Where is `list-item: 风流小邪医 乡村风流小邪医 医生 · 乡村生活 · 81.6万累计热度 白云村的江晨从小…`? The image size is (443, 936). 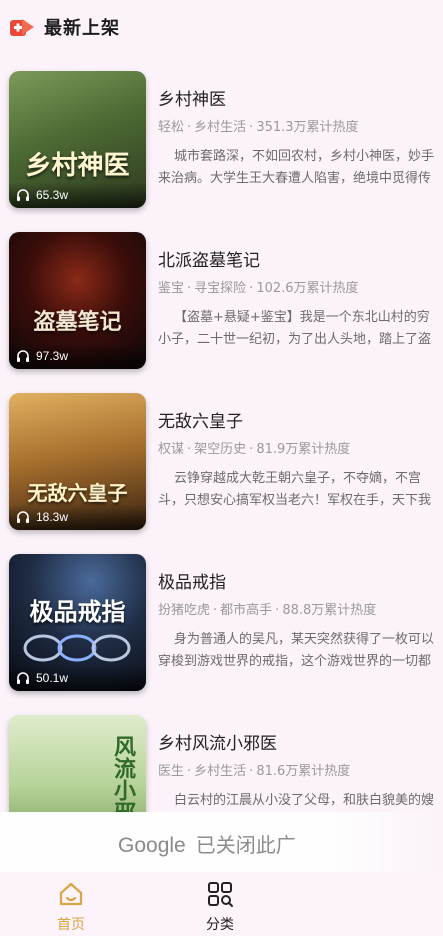 list-item: 风流小邪医 乡村风流小邪医 医生 · 乡村生活 · 81.6万累计热度 白云村的江晨从小… is located at coordinates (221, 756).